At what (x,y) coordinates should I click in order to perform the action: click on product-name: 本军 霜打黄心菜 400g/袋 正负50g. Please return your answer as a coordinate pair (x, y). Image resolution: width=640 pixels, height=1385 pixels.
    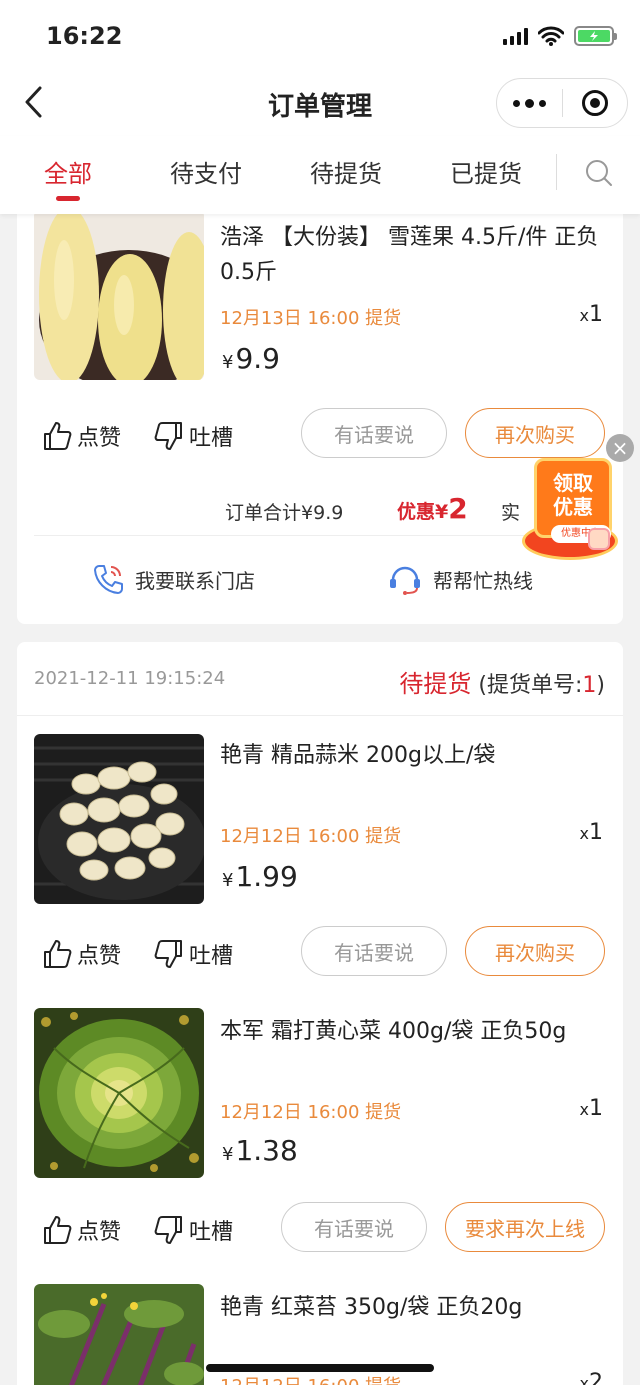
    Looking at the image, I should click on (393, 1031).